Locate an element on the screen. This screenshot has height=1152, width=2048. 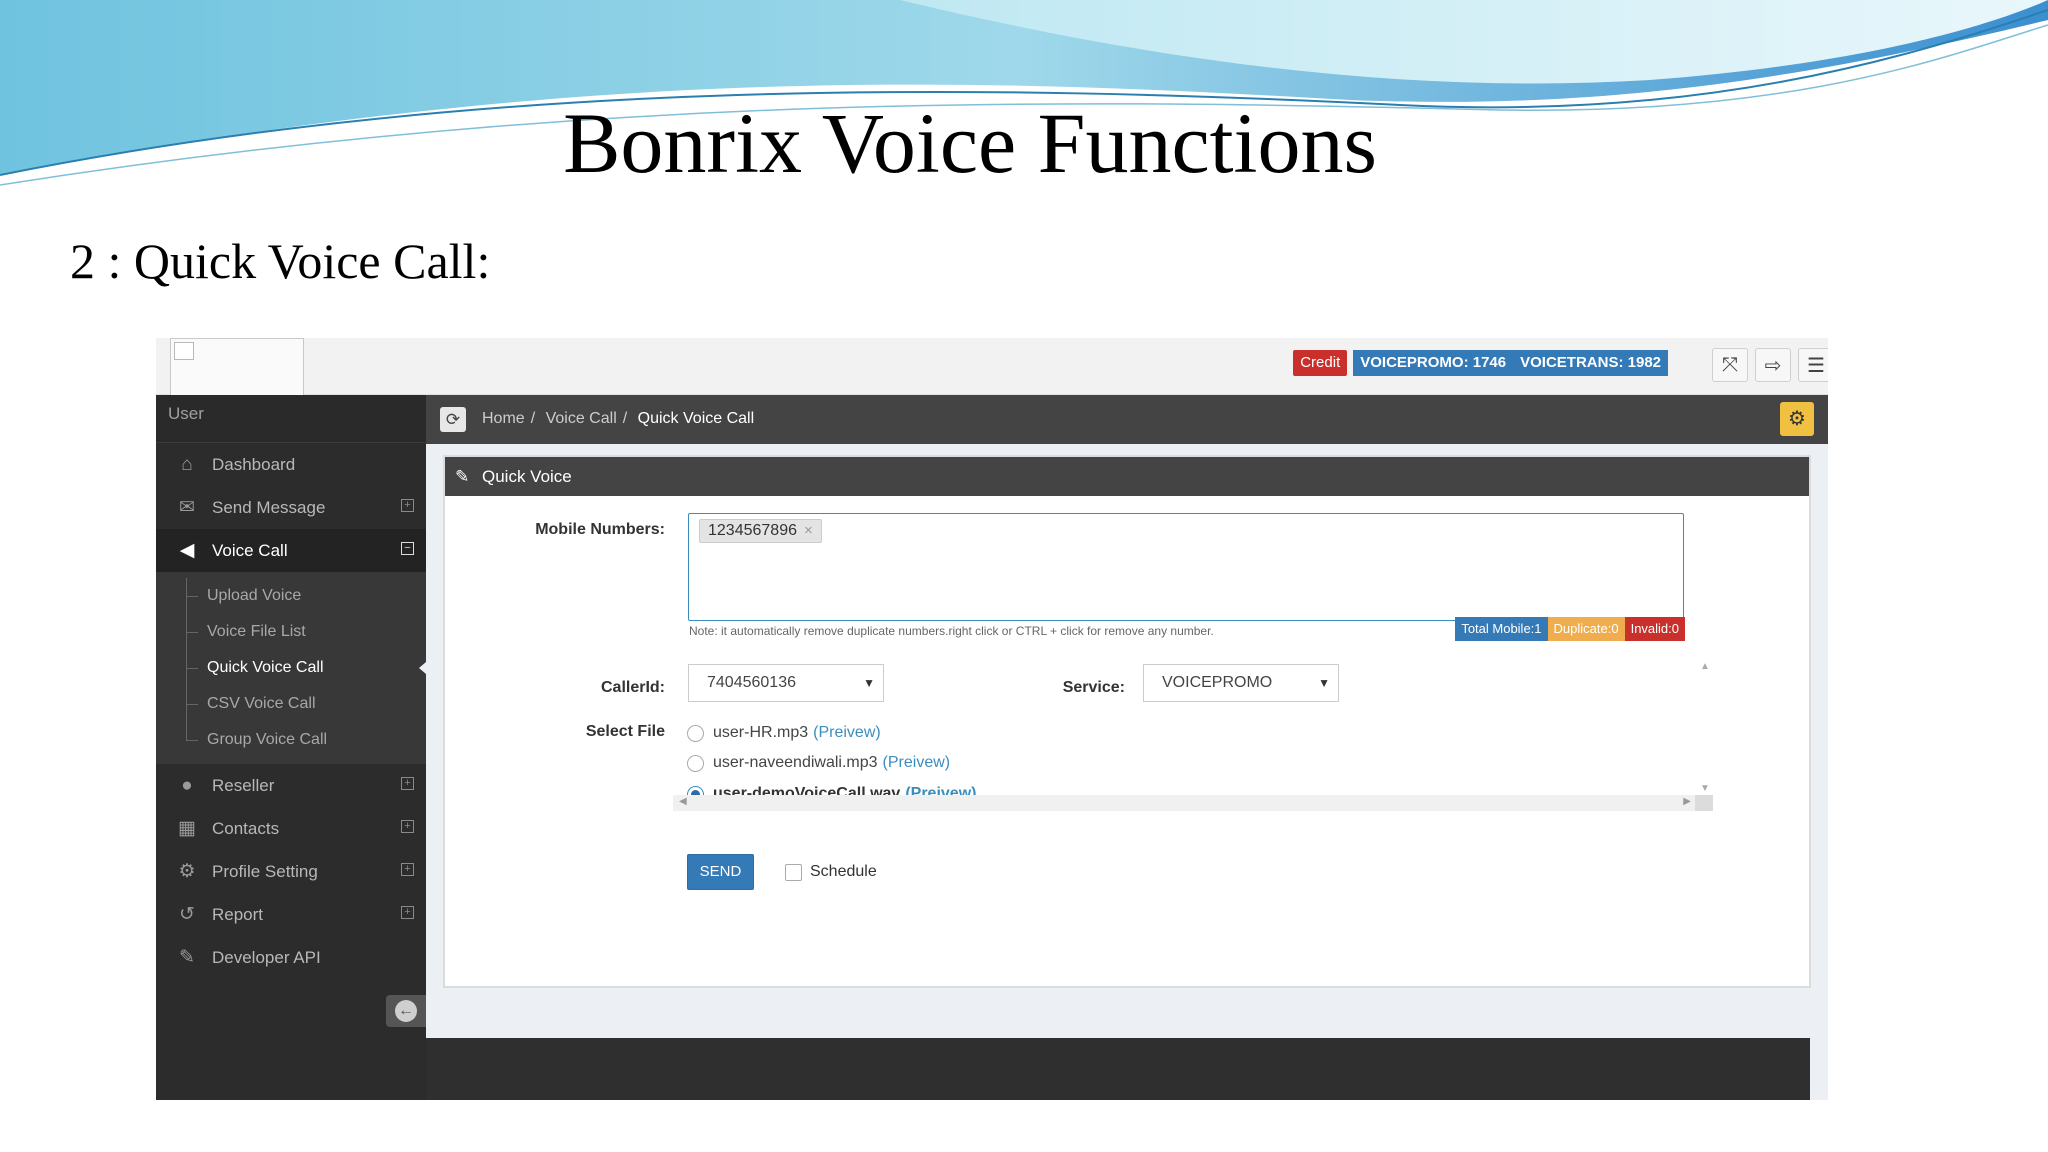
user-panel: User is located at coordinates (291, 419).